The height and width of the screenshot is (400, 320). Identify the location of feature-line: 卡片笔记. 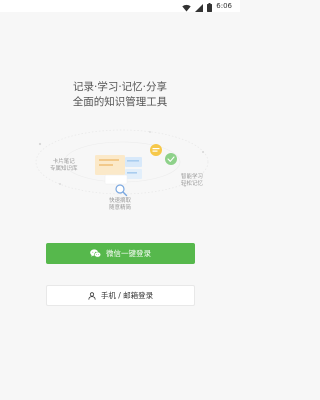
(63, 162).